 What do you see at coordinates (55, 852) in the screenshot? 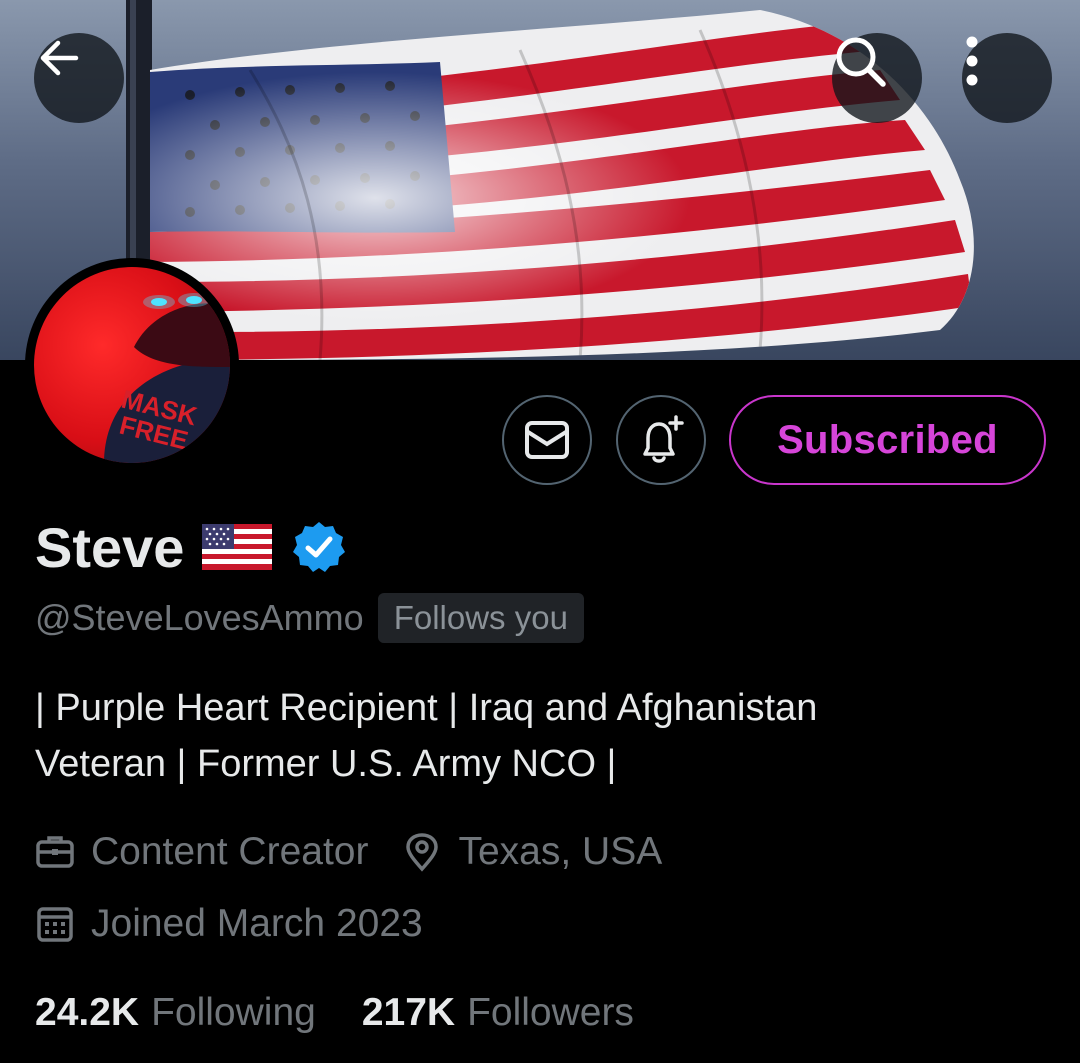
I see `briefcase-icon` at bounding box center [55, 852].